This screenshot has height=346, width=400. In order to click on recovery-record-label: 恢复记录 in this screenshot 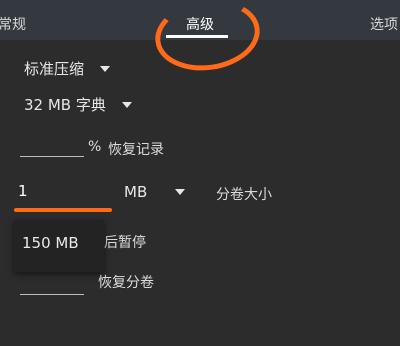, I will do `click(136, 150)`.